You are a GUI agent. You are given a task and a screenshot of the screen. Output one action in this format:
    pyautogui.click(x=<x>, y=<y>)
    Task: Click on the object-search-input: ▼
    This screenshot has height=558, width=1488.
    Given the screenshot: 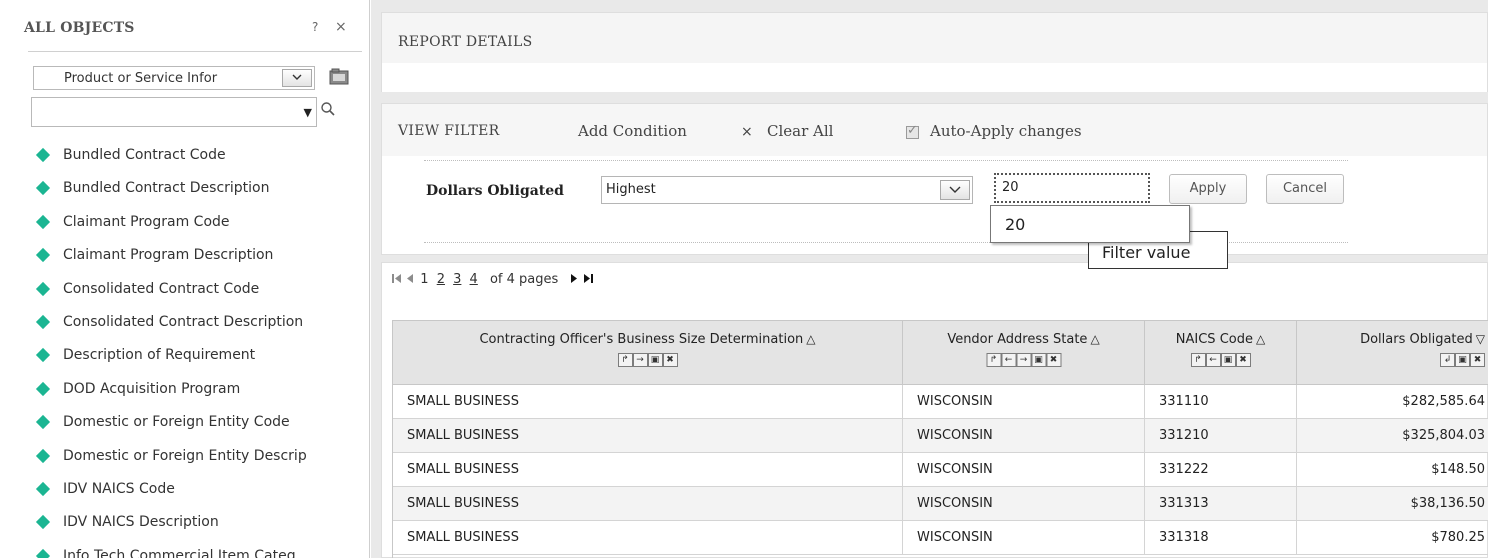 What is the action you would take?
    pyautogui.click(x=174, y=112)
    